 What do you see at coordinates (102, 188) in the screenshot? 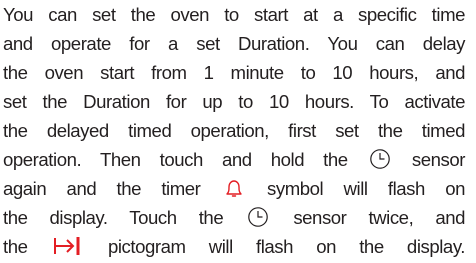
I see `line-text: again and the timer` at bounding box center [102, 188].